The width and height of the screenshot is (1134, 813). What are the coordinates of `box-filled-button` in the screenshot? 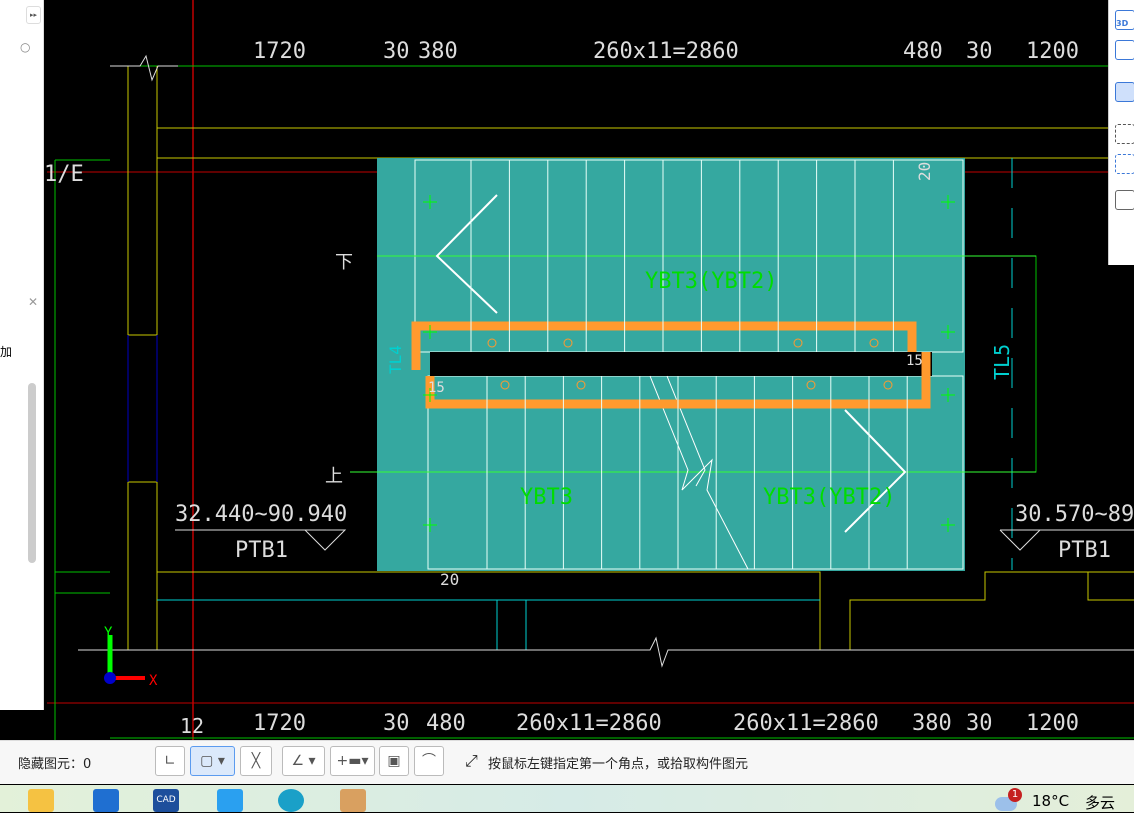 It's located at (1124, 92).